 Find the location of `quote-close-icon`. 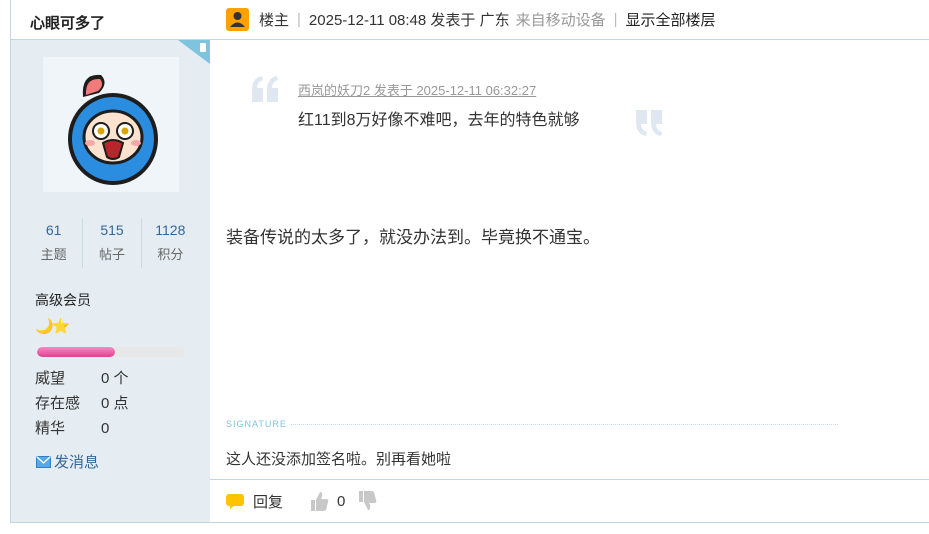

quote-close-icon is located at coordinates (649, 123).